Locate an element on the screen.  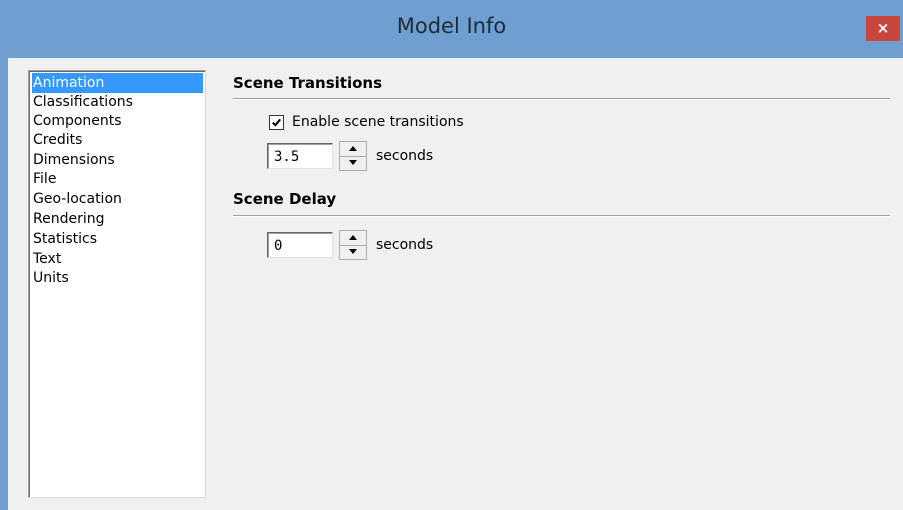
category-item-animation: Animation is located at coordinates (117, 83).